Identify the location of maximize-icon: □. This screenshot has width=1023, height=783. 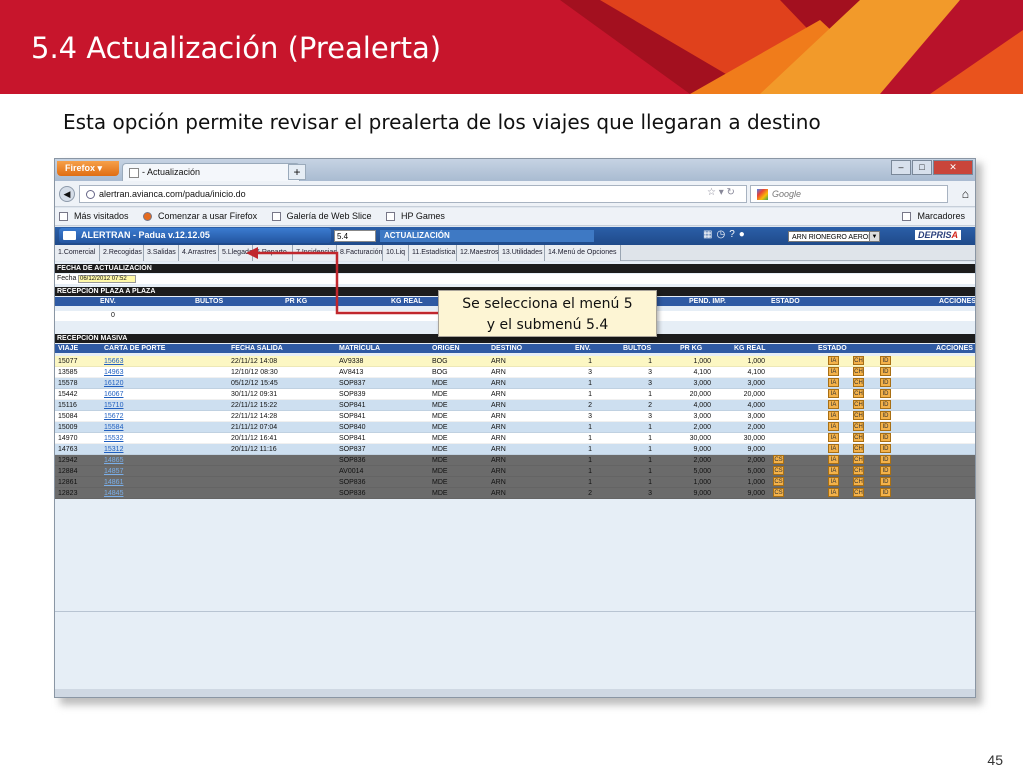
(922, 167).